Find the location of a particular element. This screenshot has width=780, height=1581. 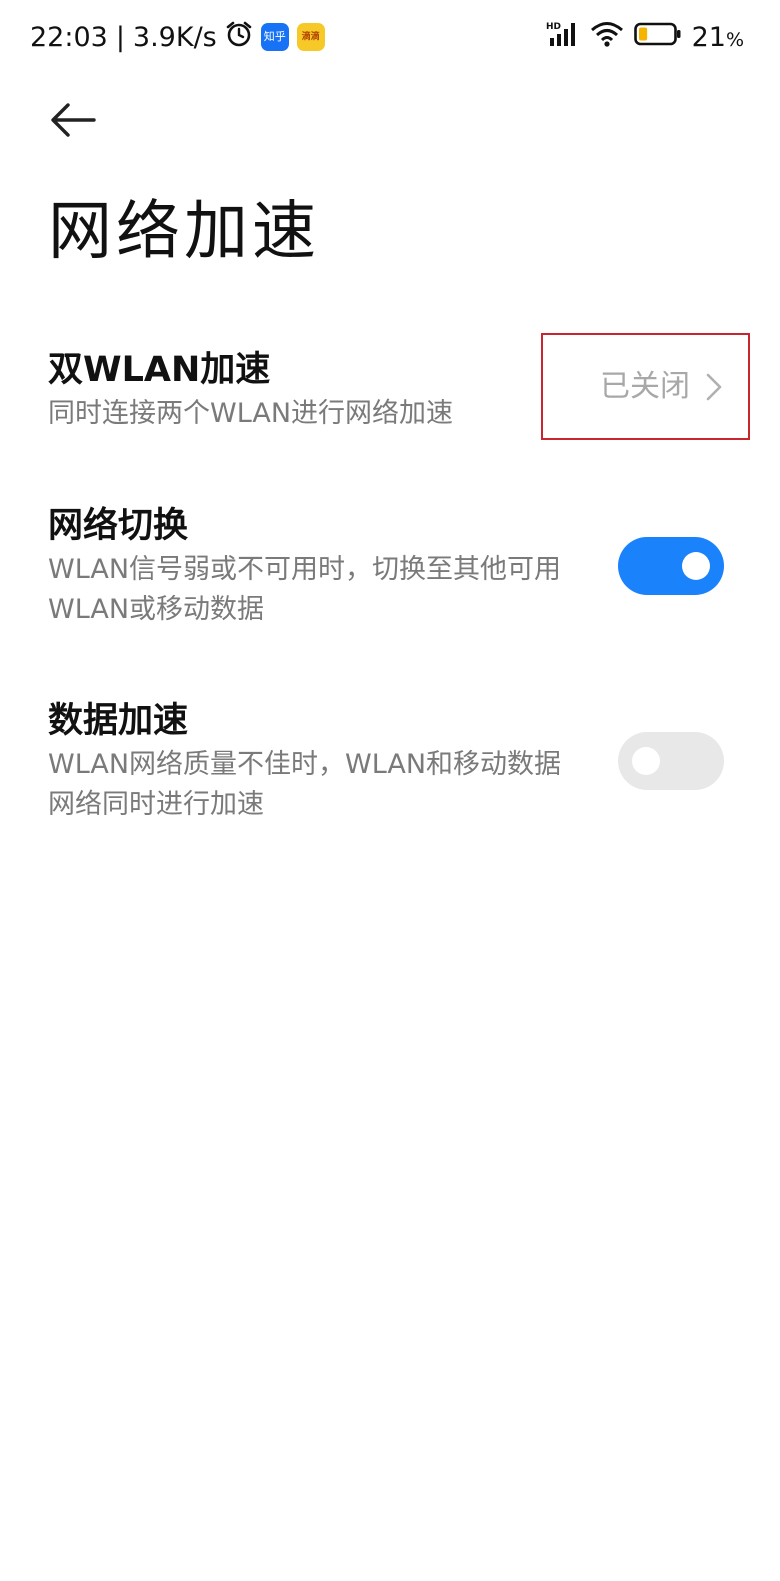

setting-title: 网络切换 is located at coordinates (118, 526).